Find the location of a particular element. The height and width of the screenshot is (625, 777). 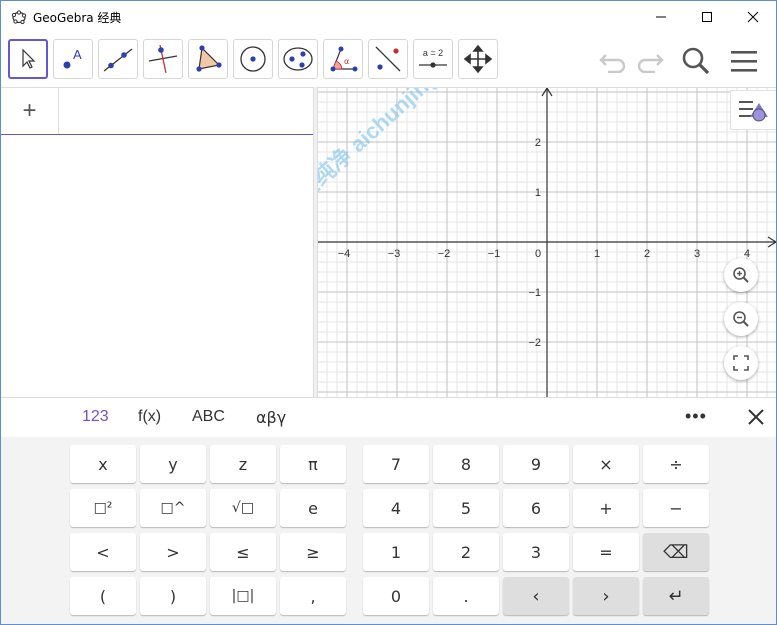

window-title: GeoGebra 经典 is located at coordinates (77, 17).